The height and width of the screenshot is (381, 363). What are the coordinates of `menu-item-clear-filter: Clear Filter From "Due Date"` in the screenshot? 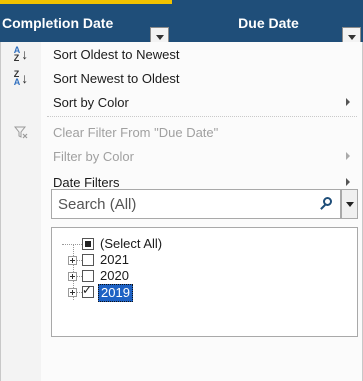 It's located at (181, 132).